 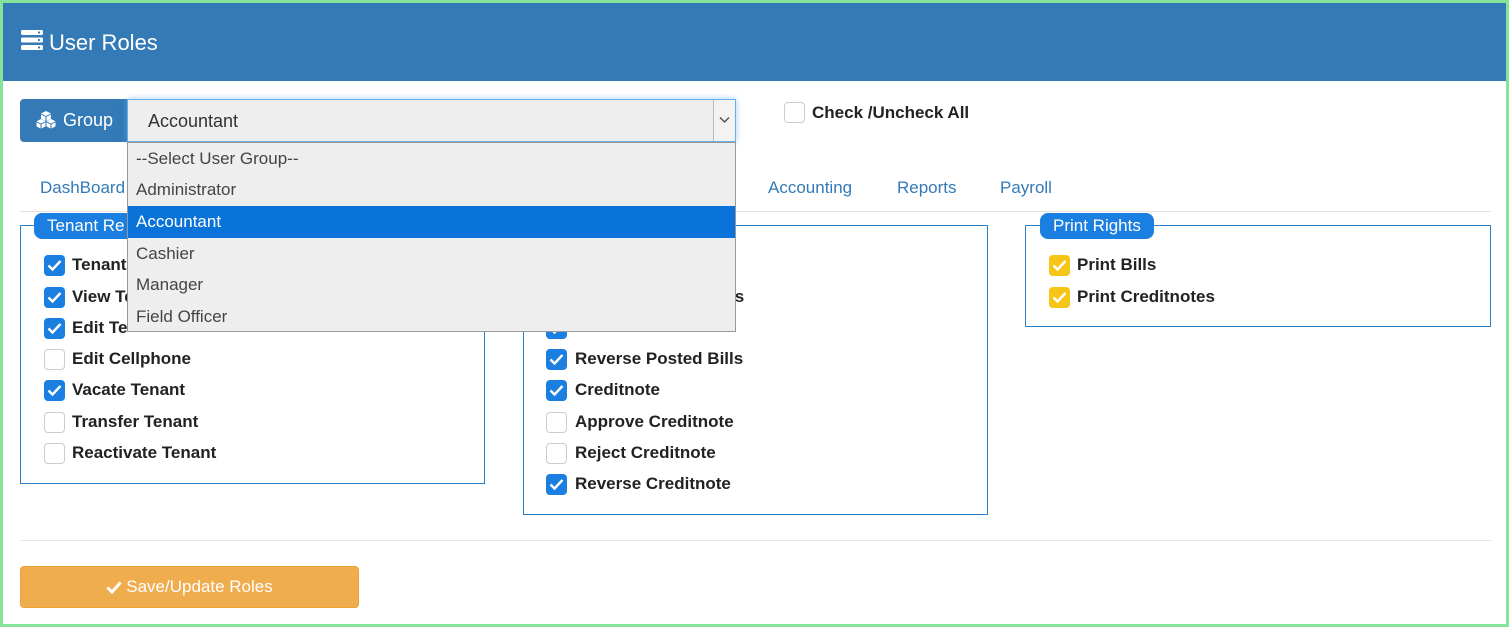 What do you see at coordinates (54, 359) in the screenshot?
I see `edit-cellphone-checkbox` at bounding box center [54, 359].